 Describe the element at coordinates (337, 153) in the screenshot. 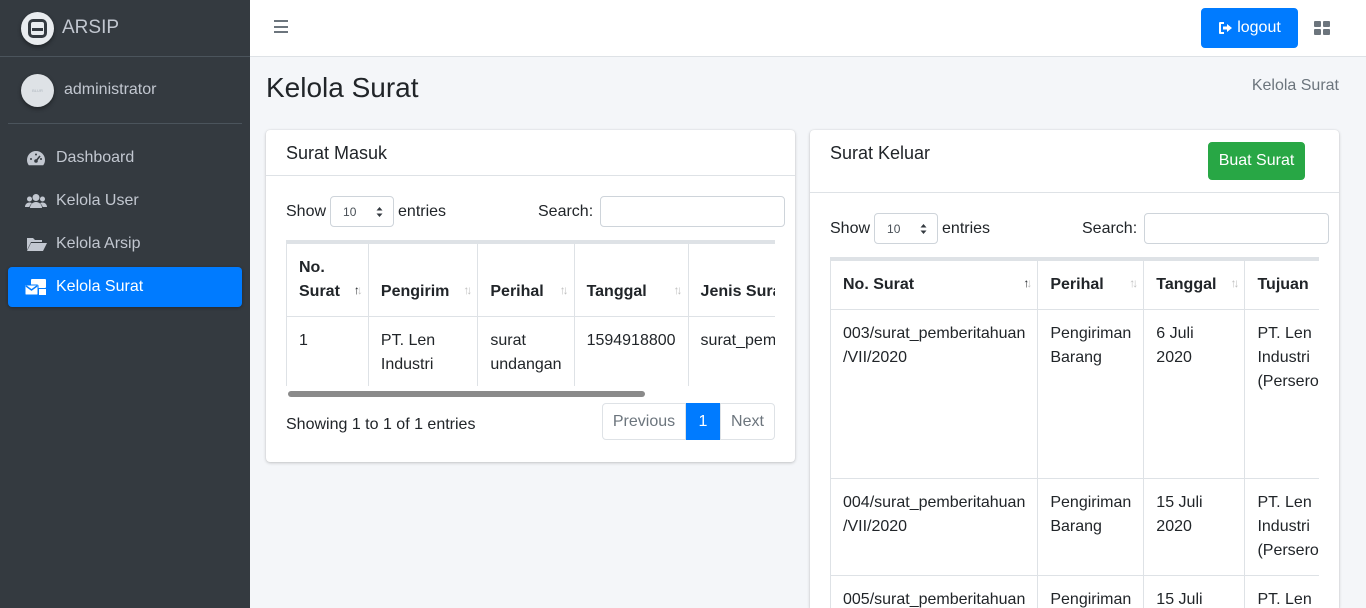

I see `surat-masuk-title: Surat Masuk` at that location.